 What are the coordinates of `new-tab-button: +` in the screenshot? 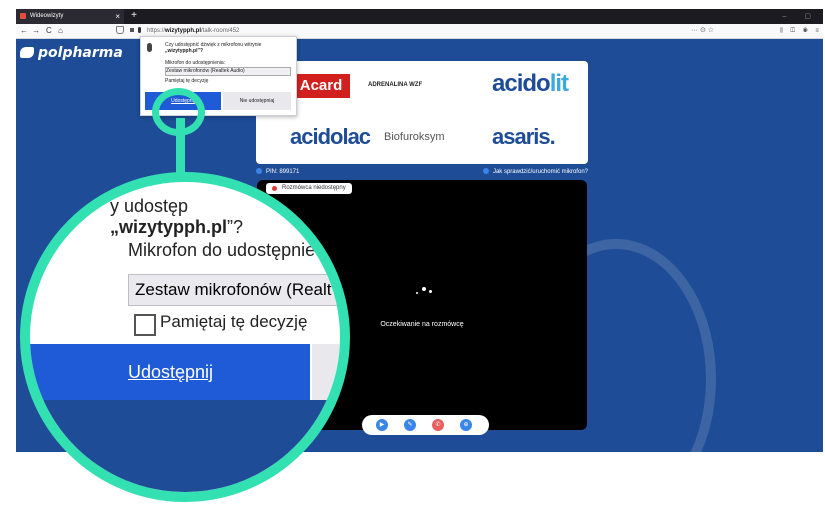 It's located at (134, 16).